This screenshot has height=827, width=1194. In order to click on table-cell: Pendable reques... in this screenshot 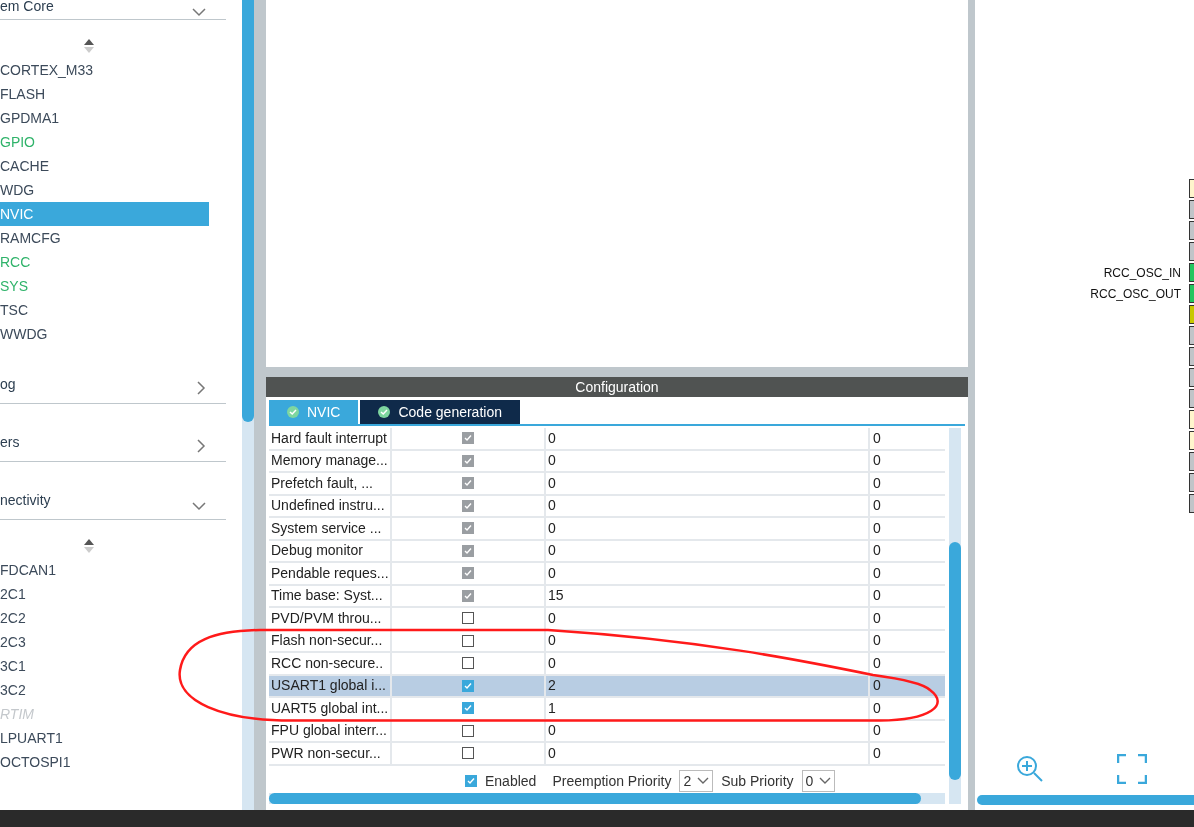, I will do `click(330, 573)`.